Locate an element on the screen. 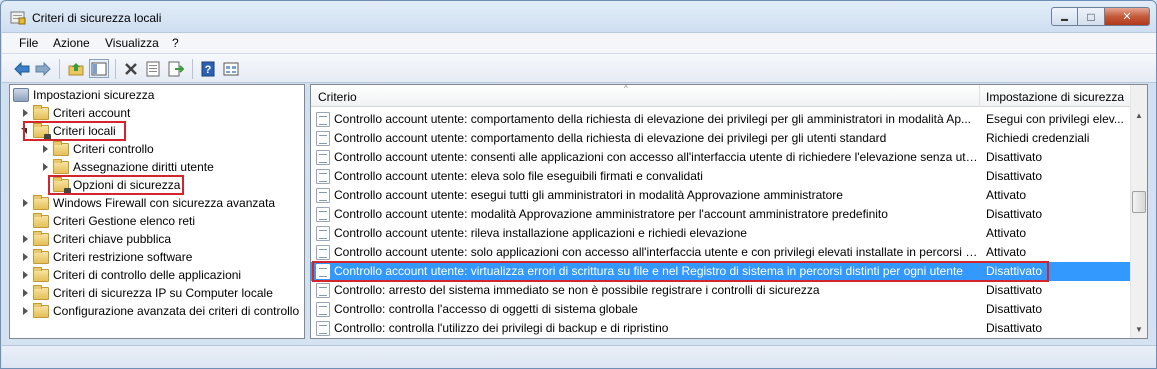 Image resolution: width=1157 pixels, height=369 pixels. help-button: ? is located at coordinates (208, 68).